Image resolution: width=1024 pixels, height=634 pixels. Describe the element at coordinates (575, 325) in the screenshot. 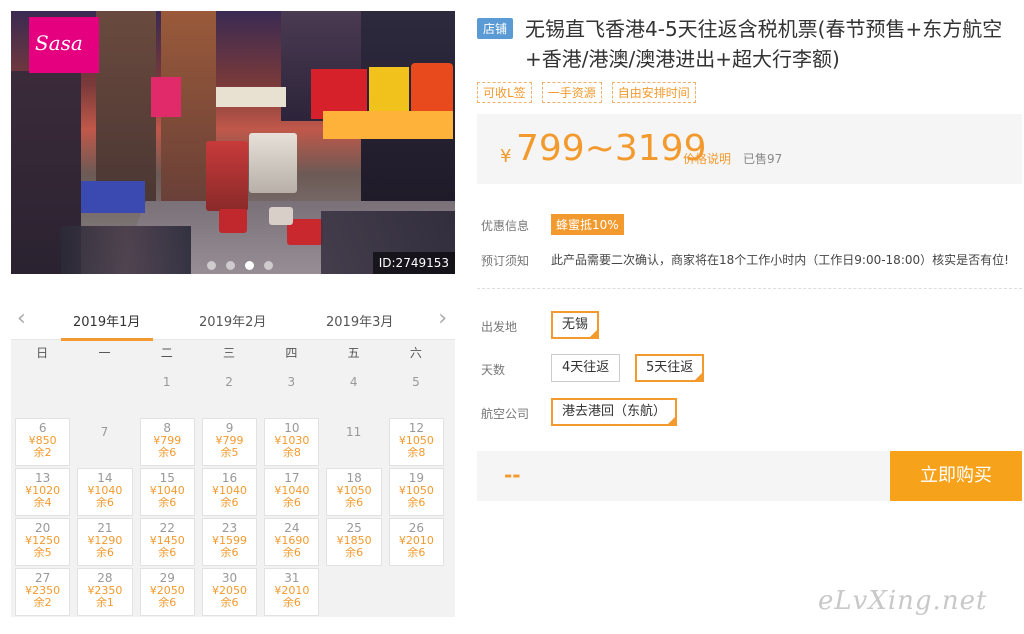

I see `option-departure-wuxi: 无锡` at that location.